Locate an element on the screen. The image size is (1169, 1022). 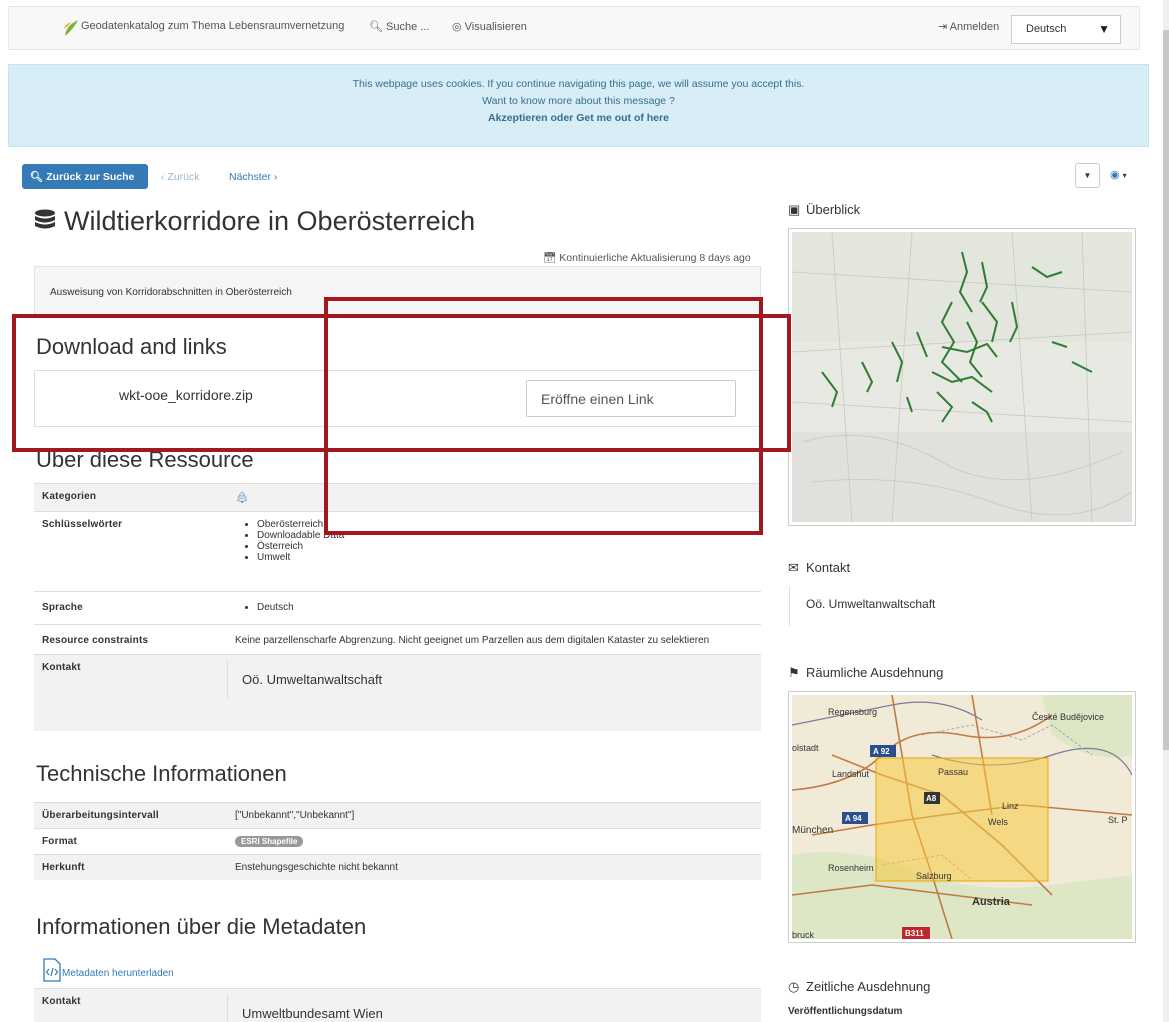
overview-label: Überblick is located at coordinates (833, 209).